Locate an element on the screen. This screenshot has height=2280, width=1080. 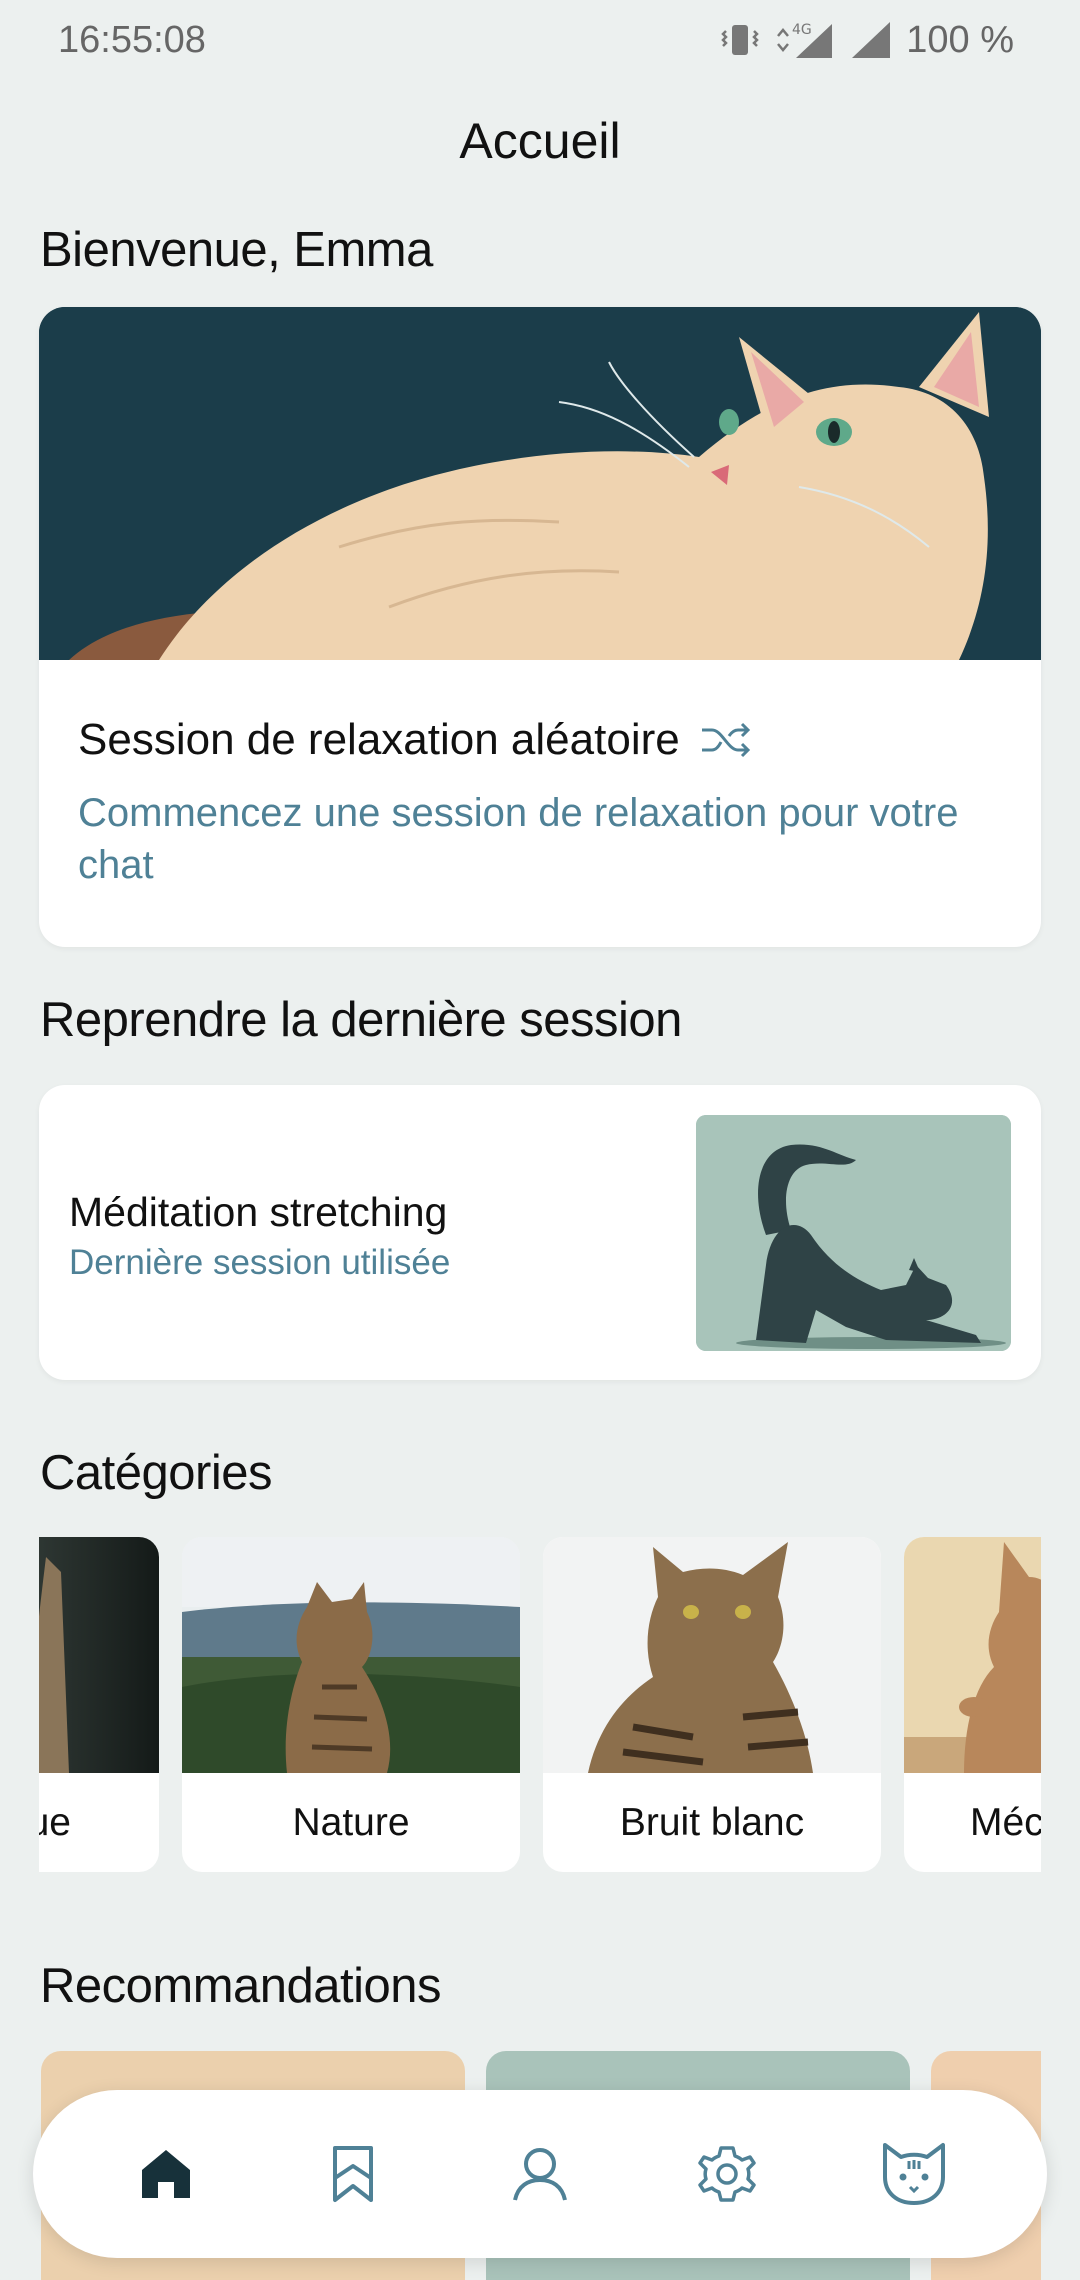
category-label: Méc is located at coordinates (1005, 1822).